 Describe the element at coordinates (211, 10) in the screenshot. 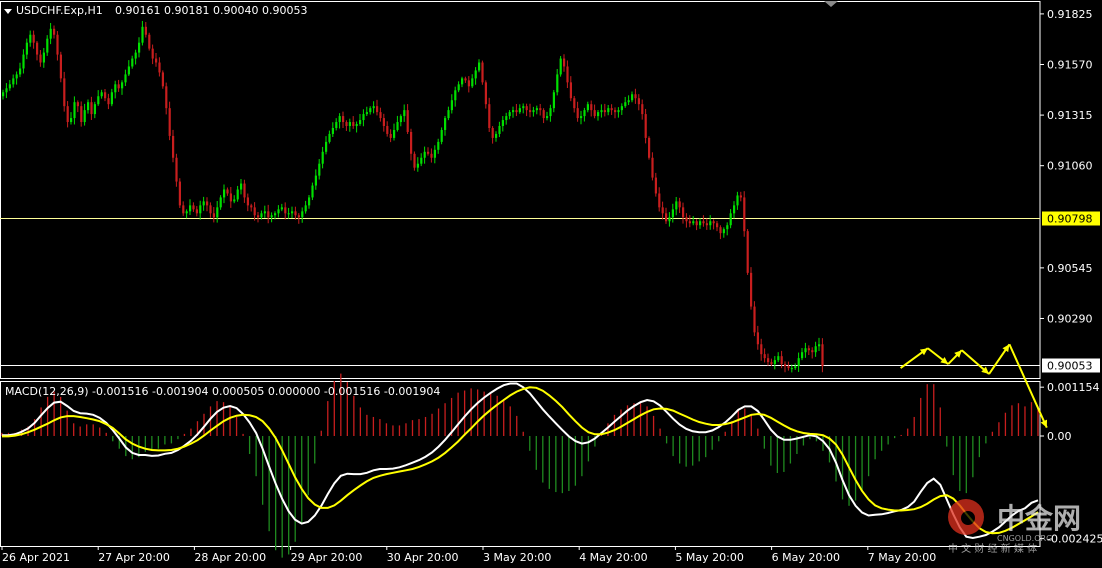

I see `ohlc-label: 0.90161 0.90181 0.90040 0.90053` at that location.